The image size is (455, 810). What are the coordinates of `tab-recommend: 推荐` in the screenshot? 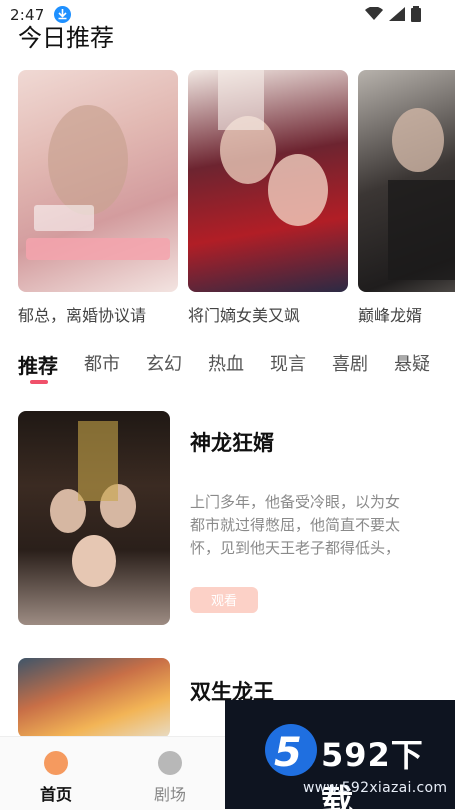 It's located at (38, 370).